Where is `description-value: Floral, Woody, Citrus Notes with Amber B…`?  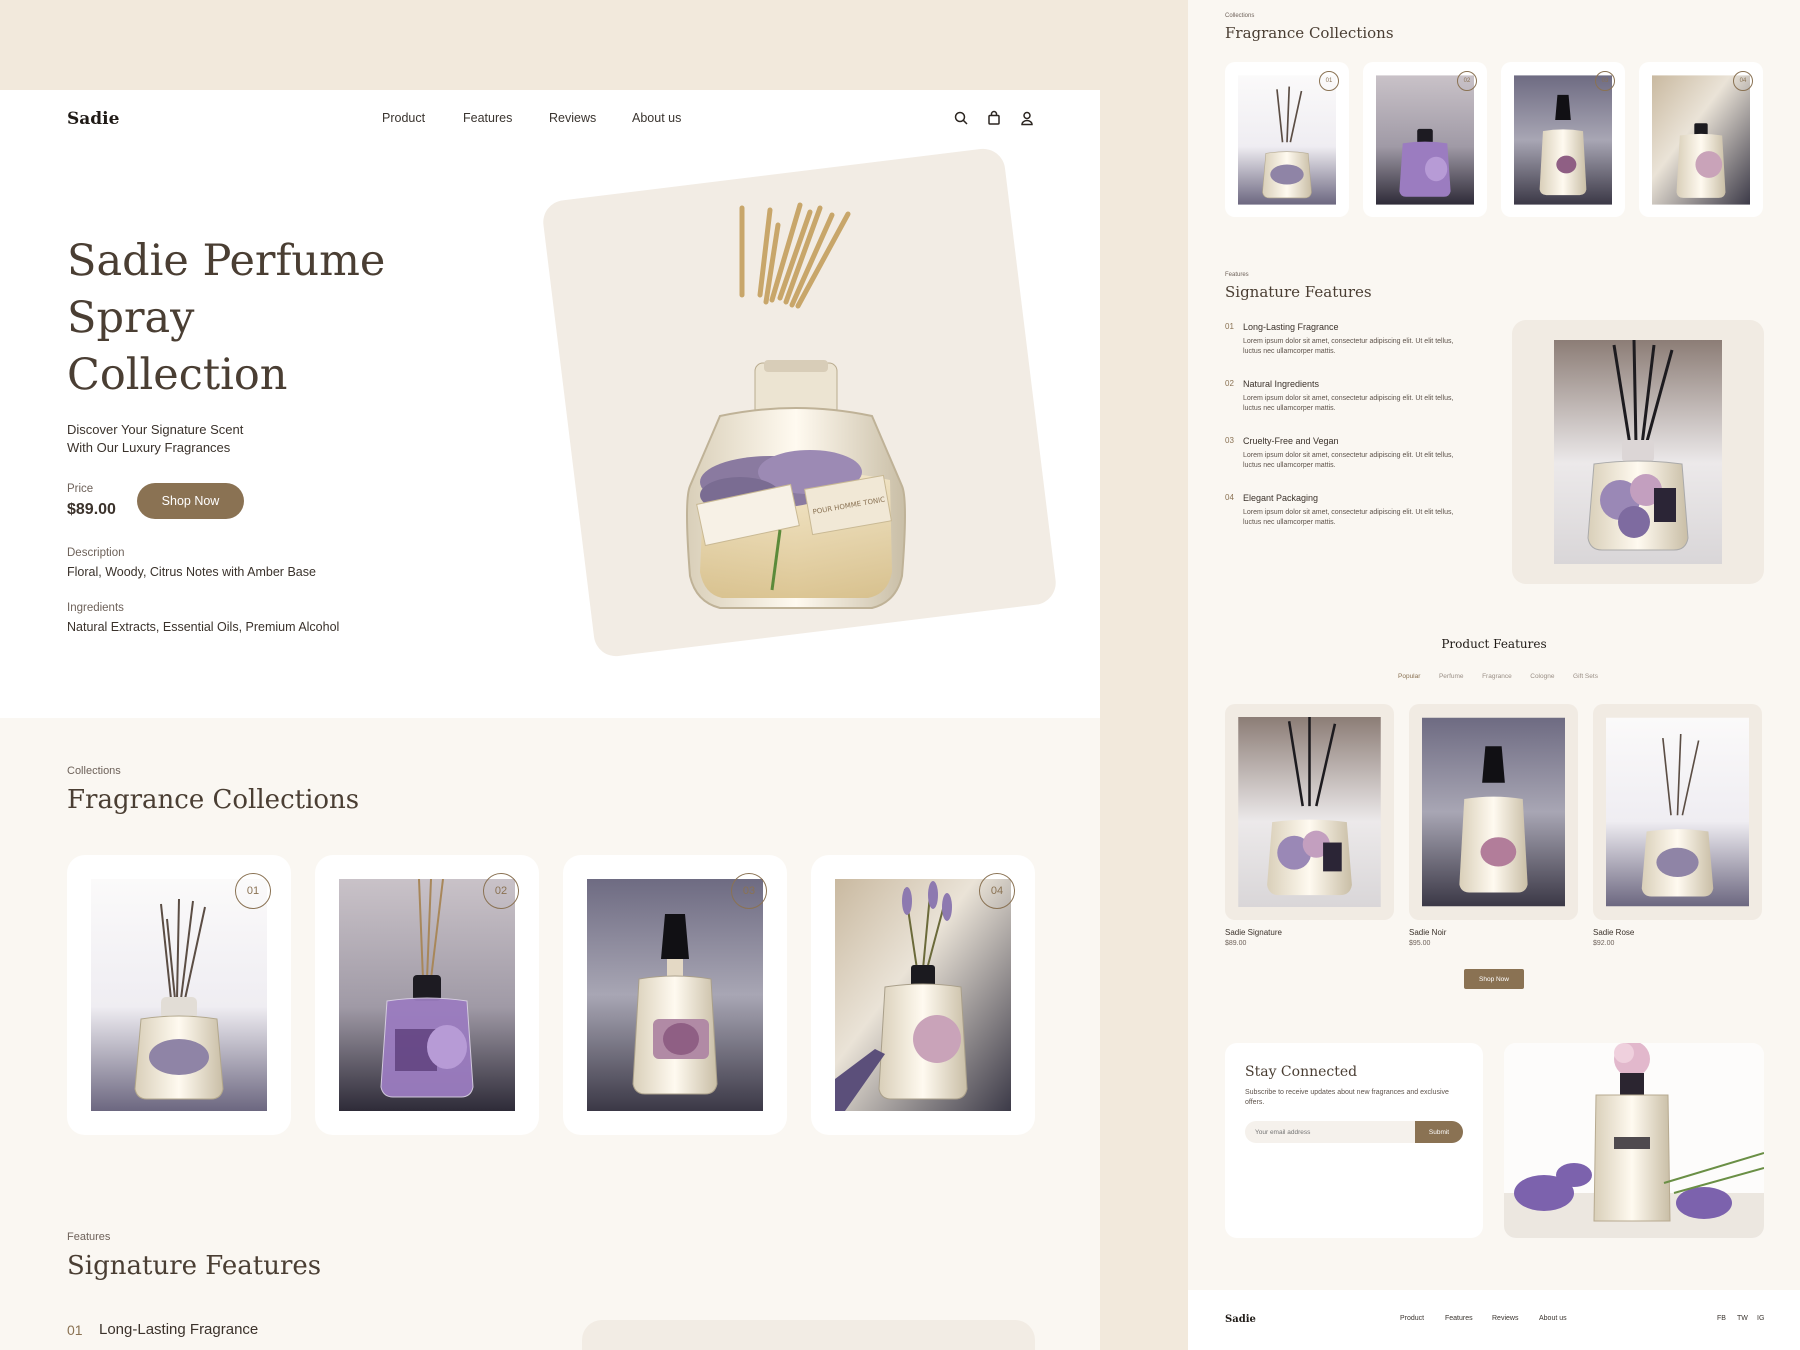
description-value: Floral, Woody, Citrus Notes with Amber B… is located at coordinates (191, 572).